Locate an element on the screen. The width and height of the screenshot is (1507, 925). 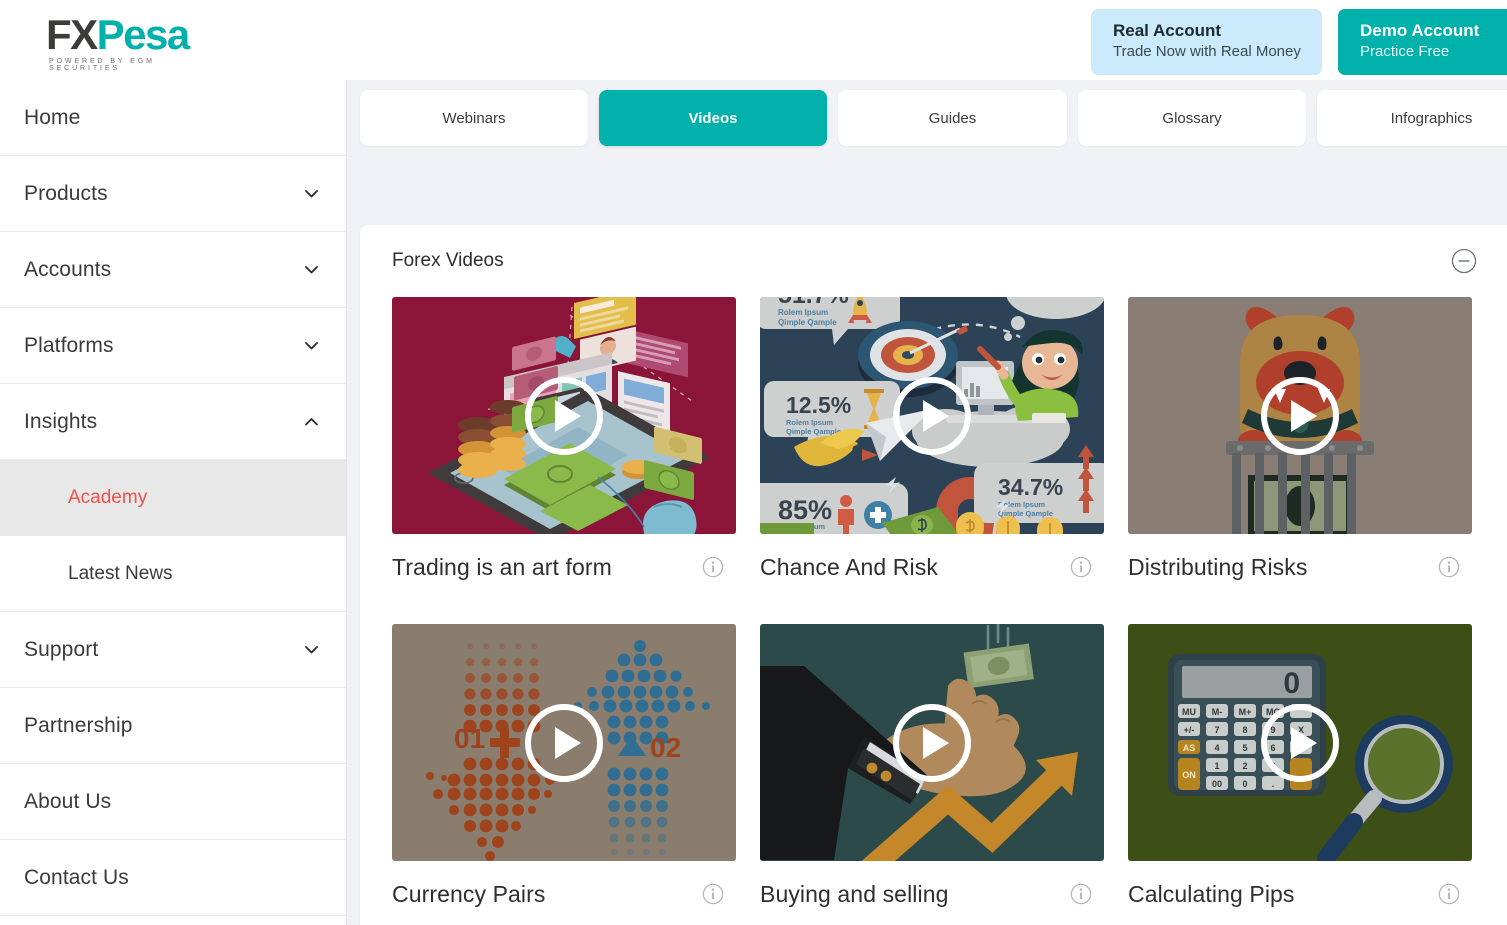
video-thumbnail: 01 02 is located at coordinates (564, 742).